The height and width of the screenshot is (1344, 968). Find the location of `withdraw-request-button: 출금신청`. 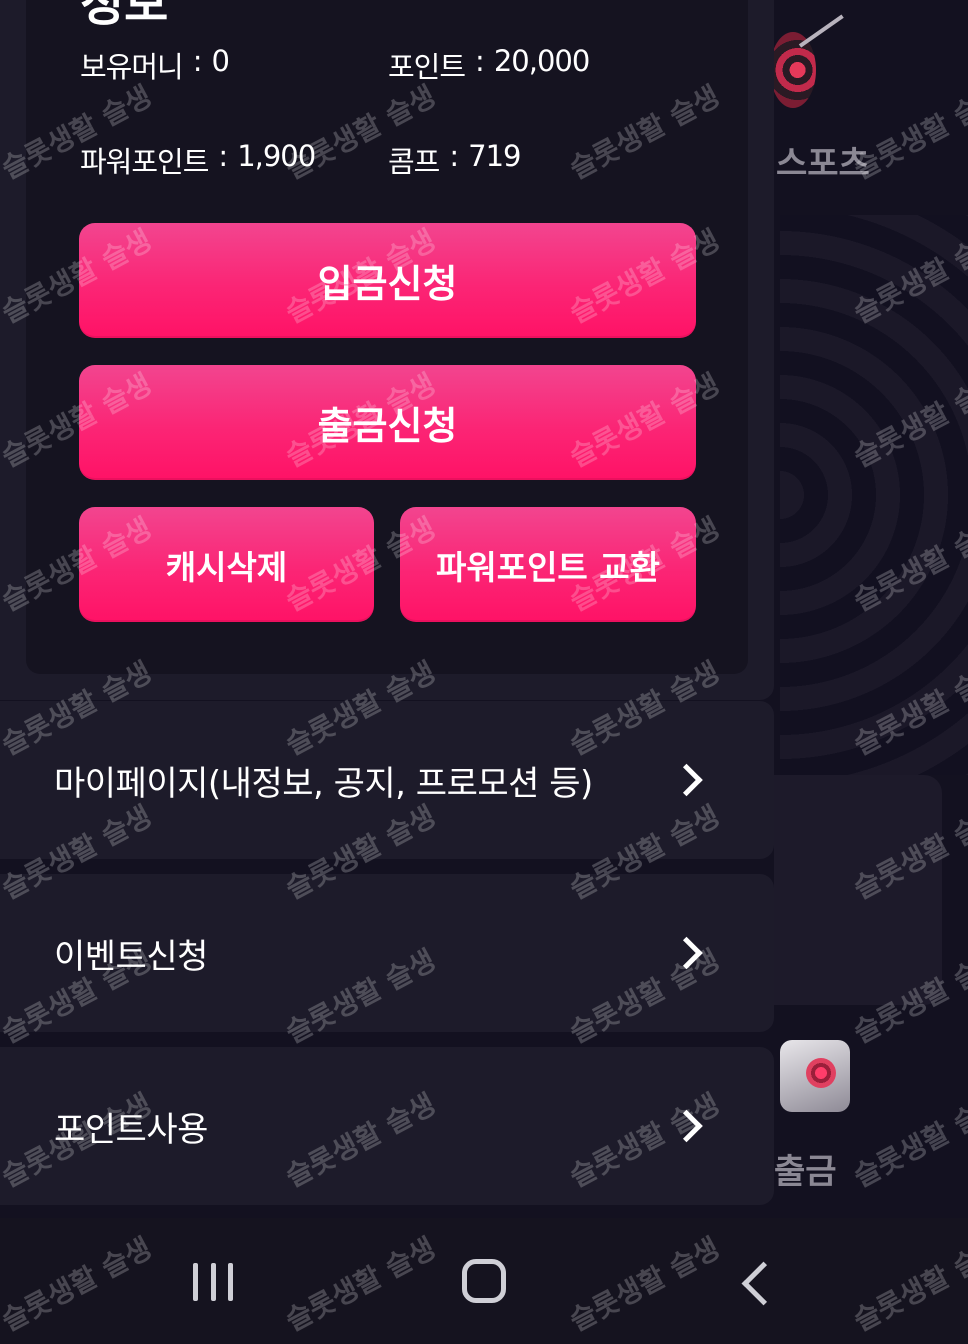

withdraw-request-button: 출금신청 is located at coordinates (387, 422).